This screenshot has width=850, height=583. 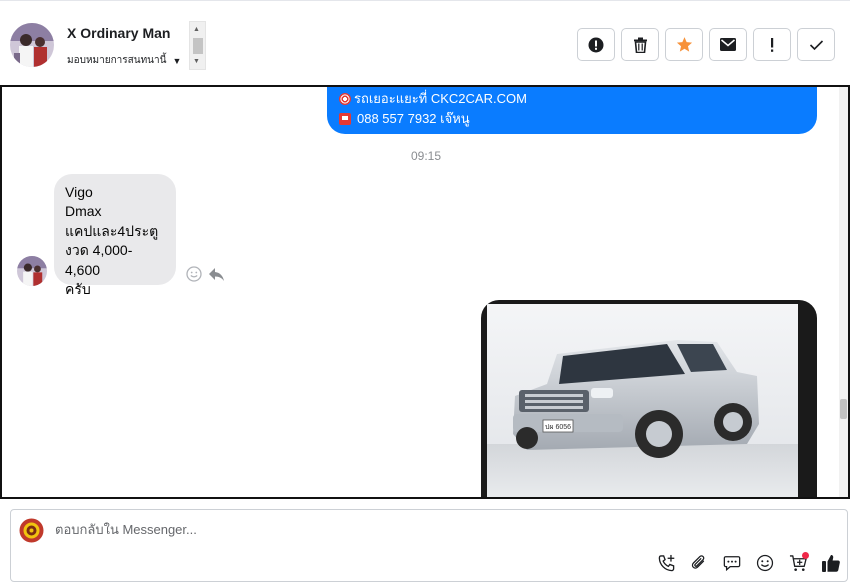 What do you see at coordinates (558, 427) in the screenshot?
I see `svg-text: ปผ 6056` at bounding box center [558, 427].